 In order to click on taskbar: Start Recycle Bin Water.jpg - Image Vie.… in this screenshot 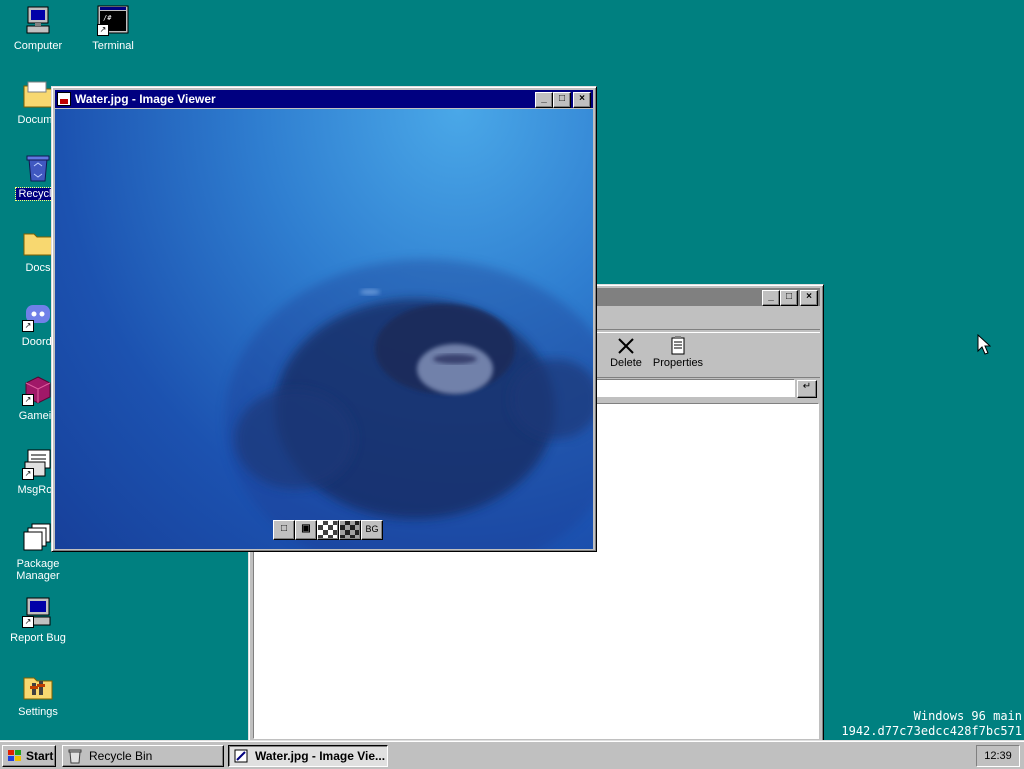, I will do `click(512, 754)`.